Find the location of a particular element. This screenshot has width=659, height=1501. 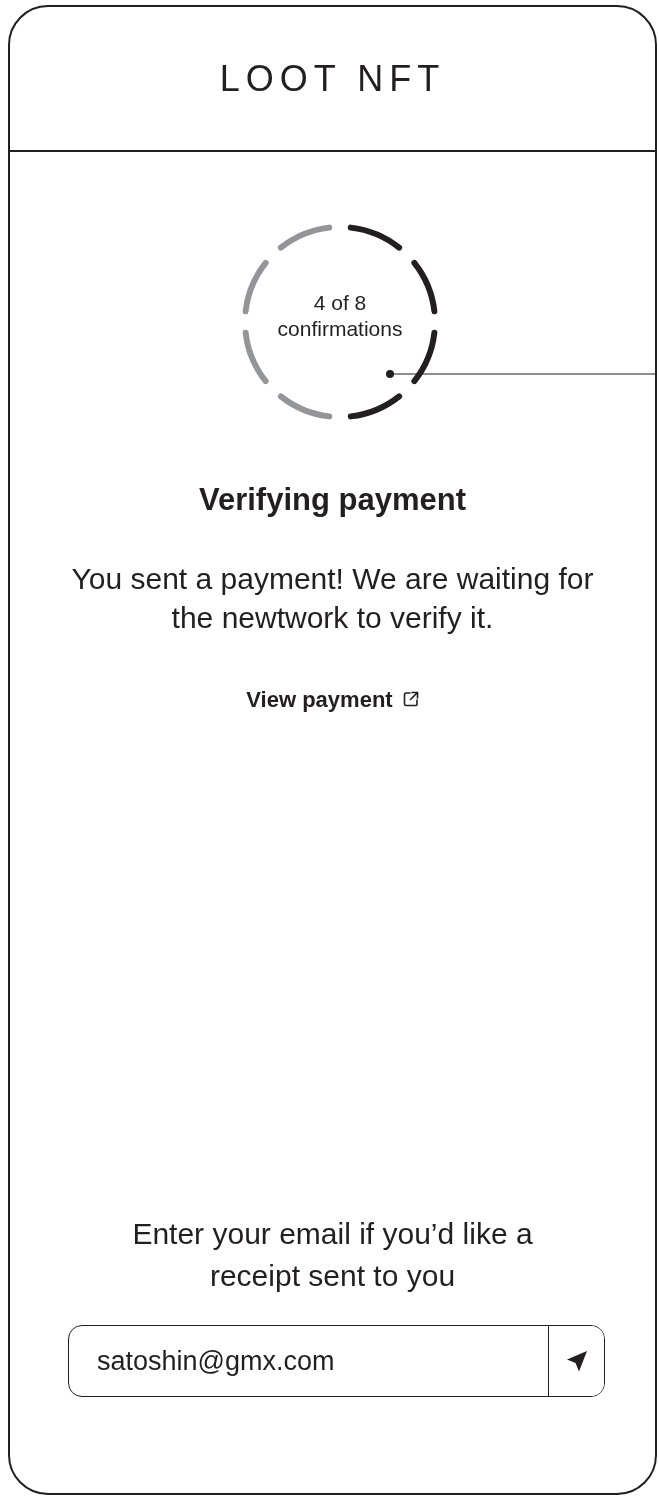

paper-plane-icon is located at coordinates (576, 1361).